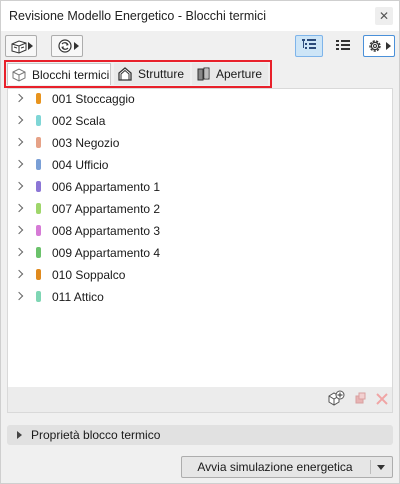 This screenshot has width=400, height=484. What do you see at coordinates (200, 210) in the screenshot?
I see `tree-row-007: 007 Appartamento 2` at bounding box center [200, 210].